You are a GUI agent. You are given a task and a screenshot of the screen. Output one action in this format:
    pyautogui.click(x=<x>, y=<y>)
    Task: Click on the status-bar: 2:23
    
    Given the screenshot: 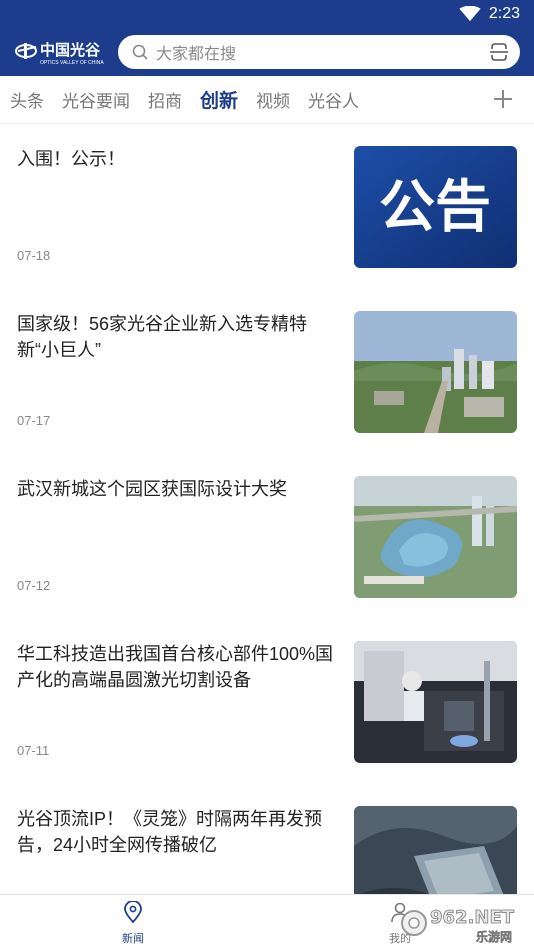 What is the action you would take?
    pyautogui.click(x=267, y=14)
    